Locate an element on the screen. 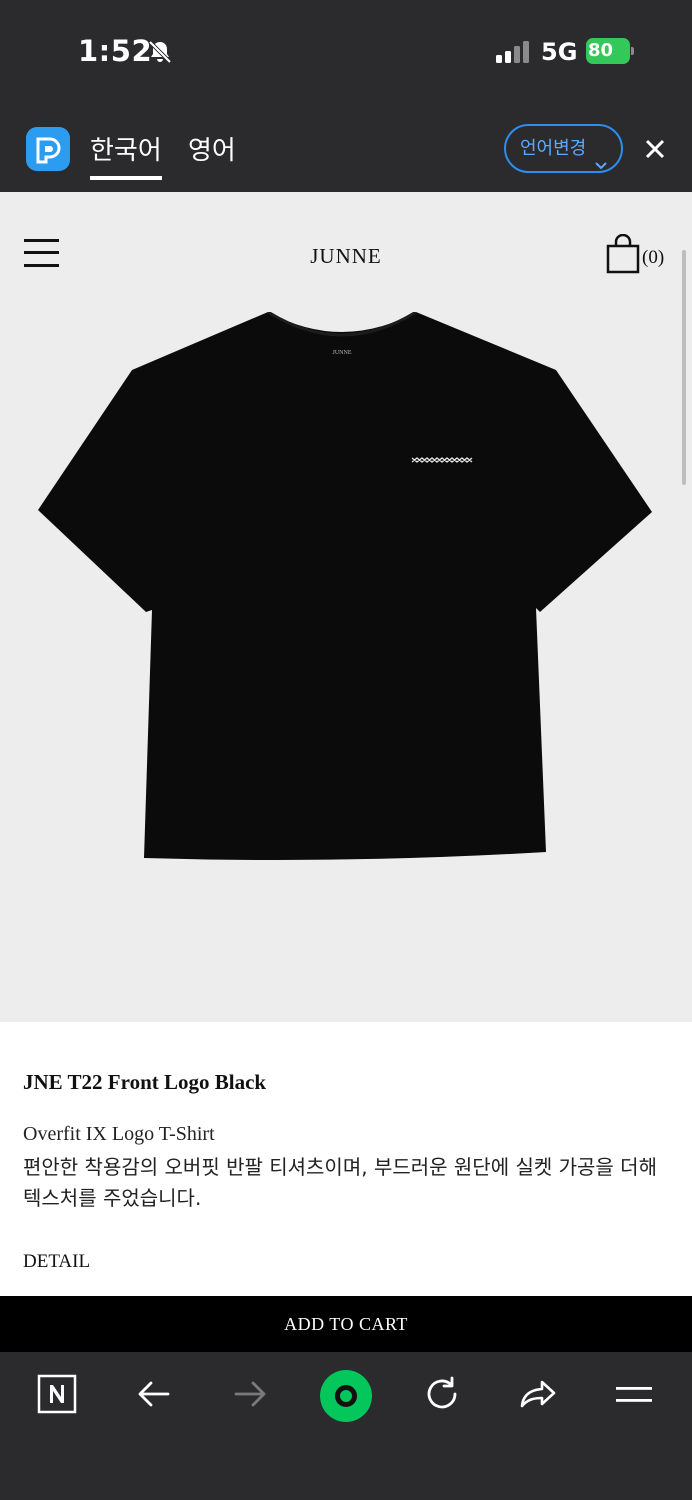 This screenshot has width=692, height=1500. shopping-bag-icon is located at coordinates (623, 253).